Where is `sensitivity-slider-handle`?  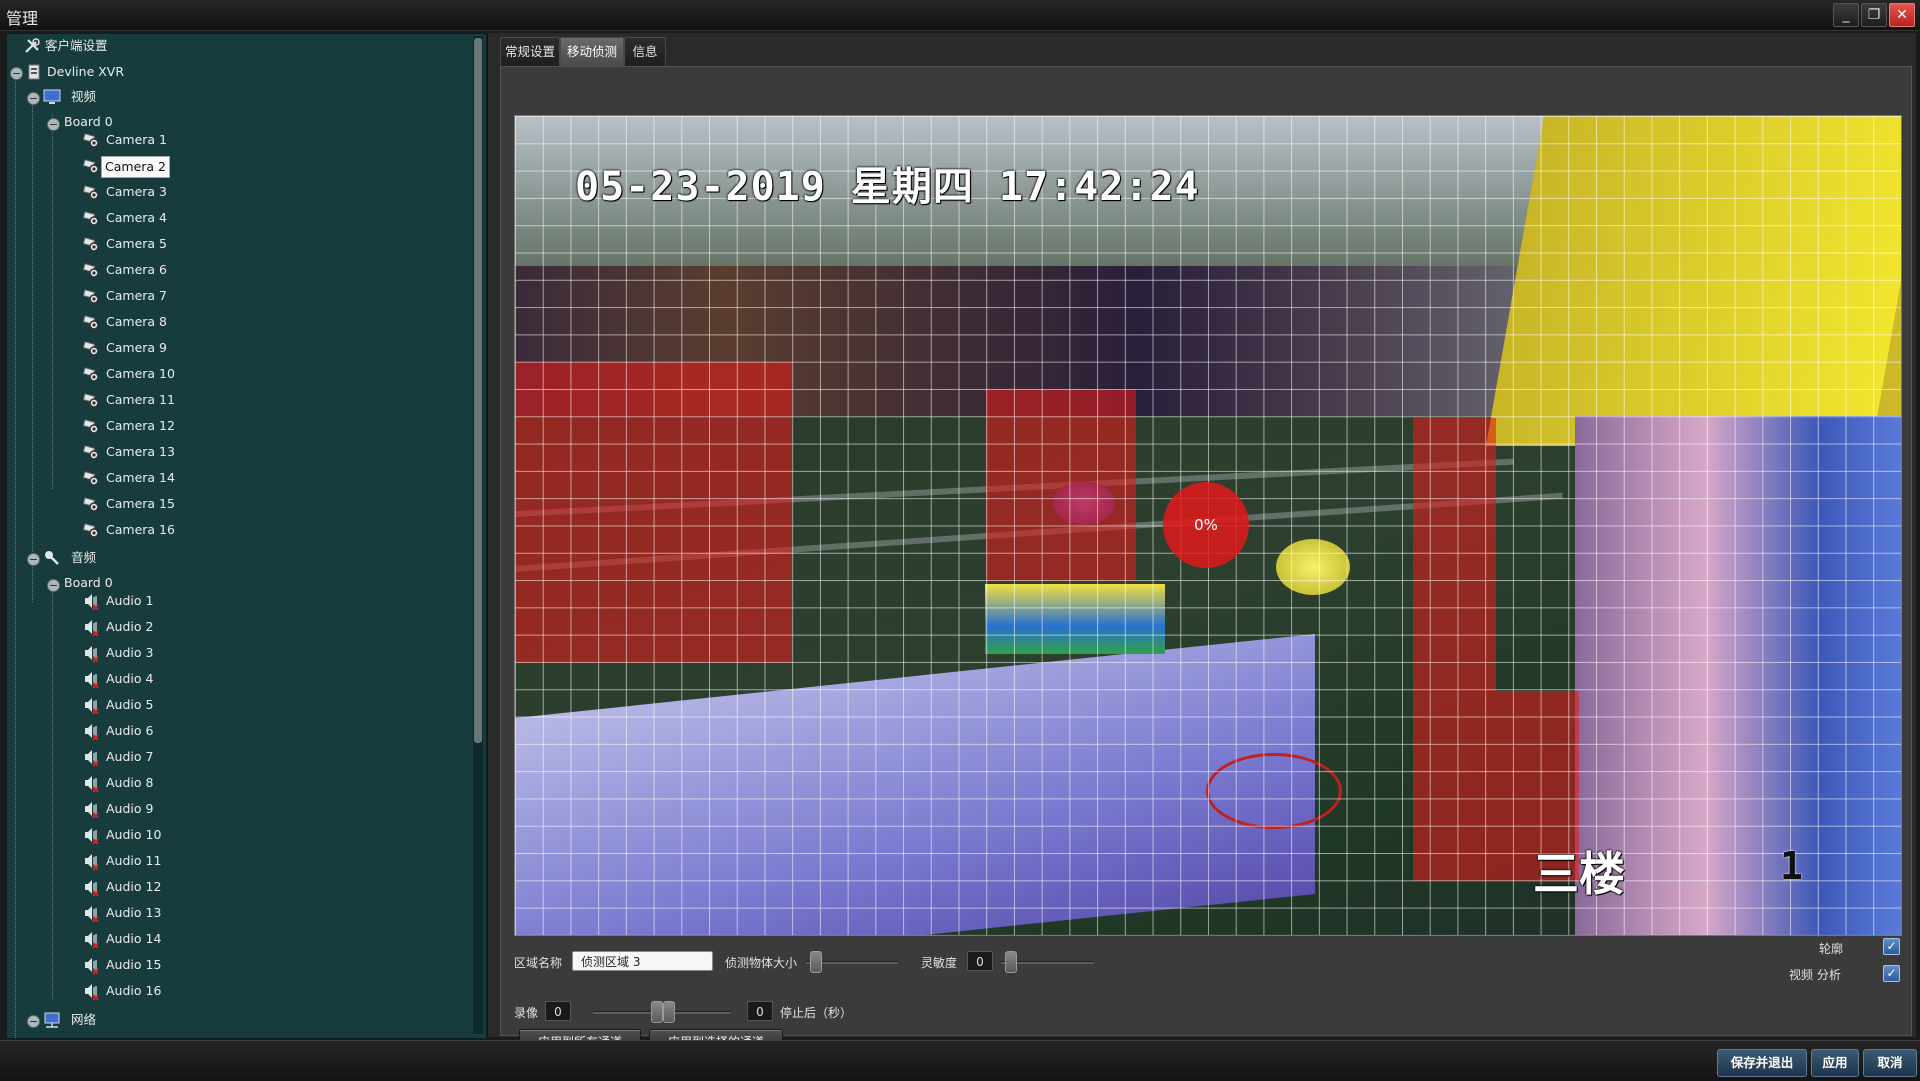 sensitivity-slider-handle is located at coordinates (1011, 962).